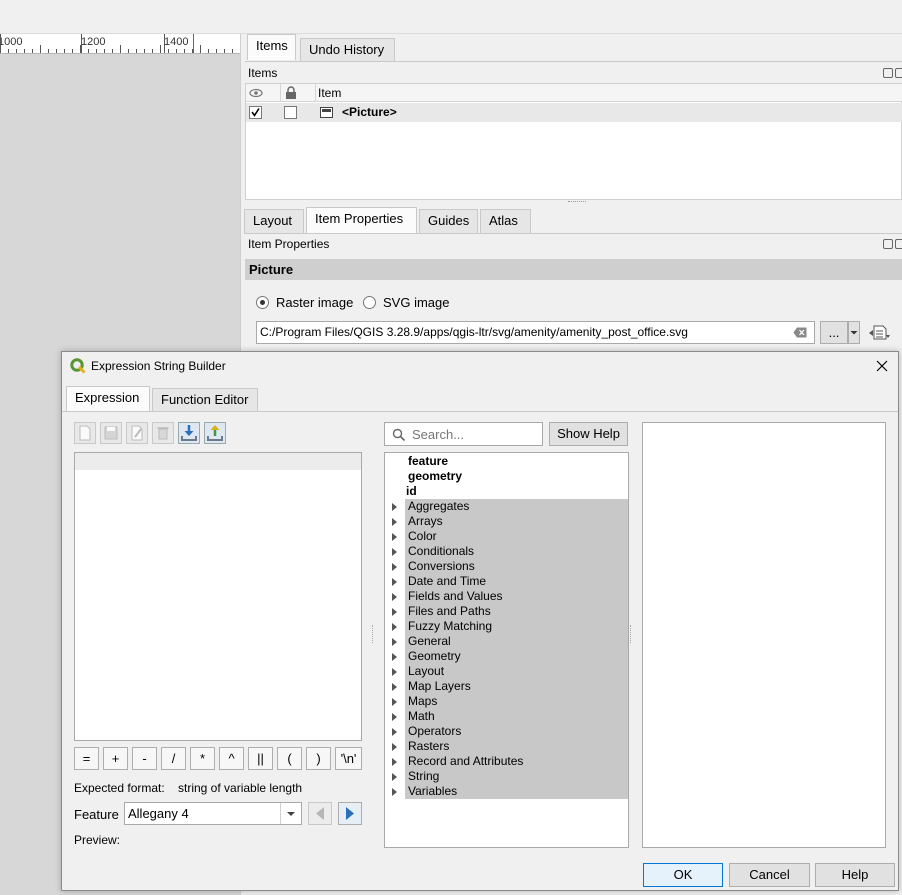  What do you see at coordinates (882, 366) in the screenshot?
I see `close-icon` at bounding box center [882, 366].